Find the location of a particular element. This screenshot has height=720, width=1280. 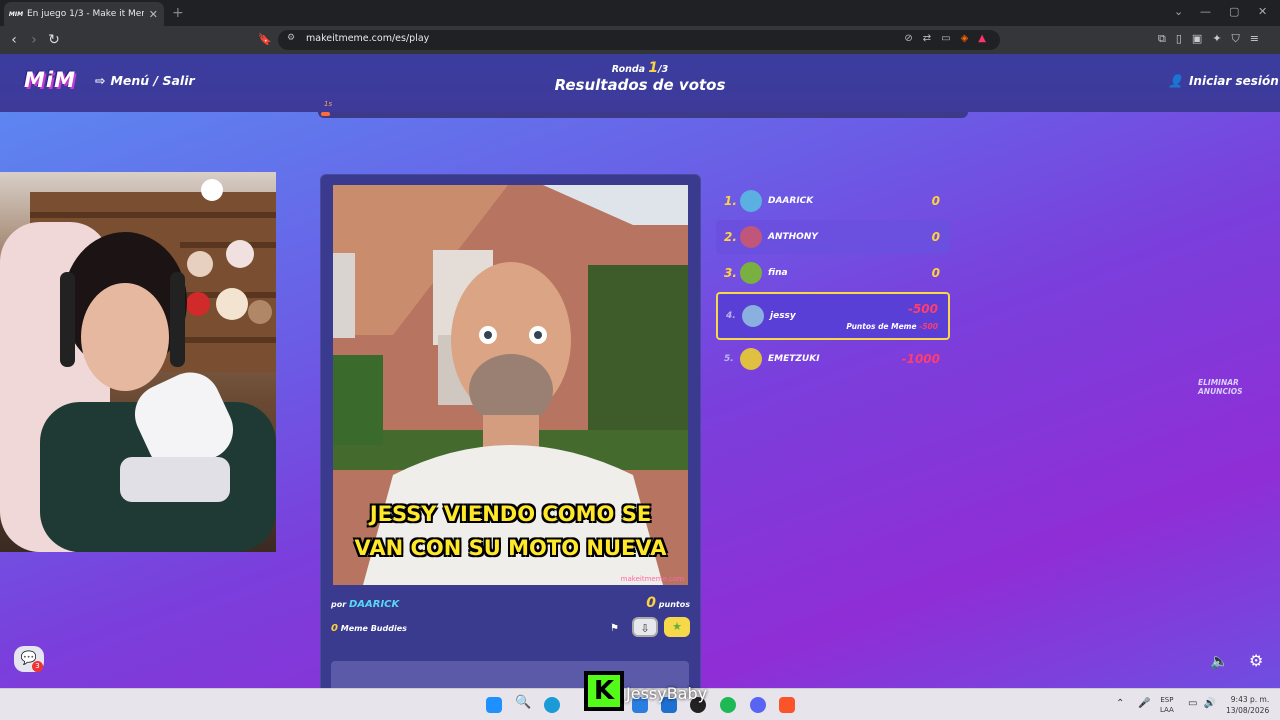

network-icon: ▭ is located at coordinates (1192, 703).